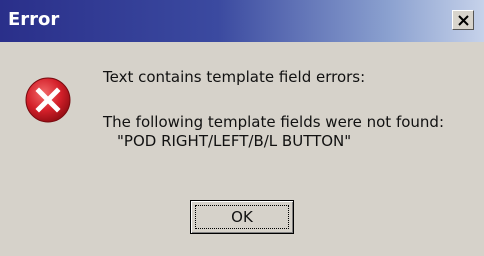  What do you see at coordinates (34, 19) in the screenshot?
I see `window-title: Error` at bounding box center [34, 19].